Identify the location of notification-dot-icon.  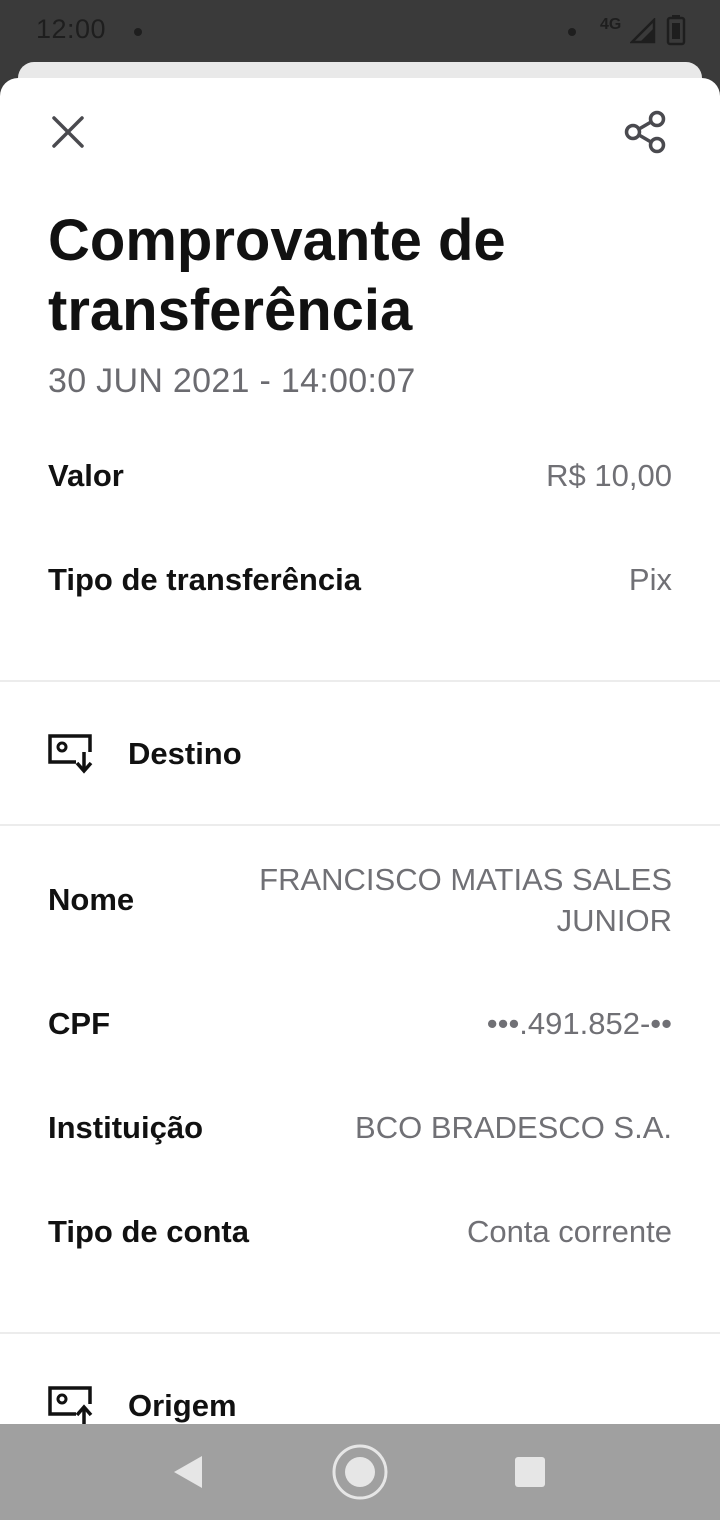
(138, 32).